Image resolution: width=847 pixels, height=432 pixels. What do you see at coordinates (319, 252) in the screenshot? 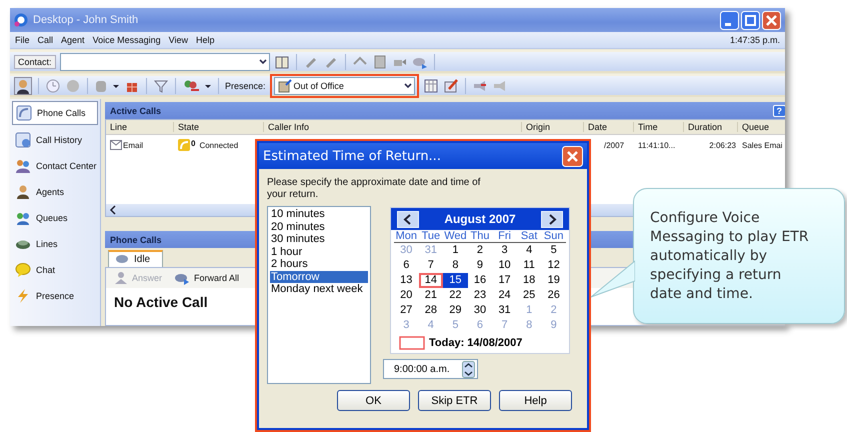
I see `list-item: 1 hour` at bounding box center [319, 252].